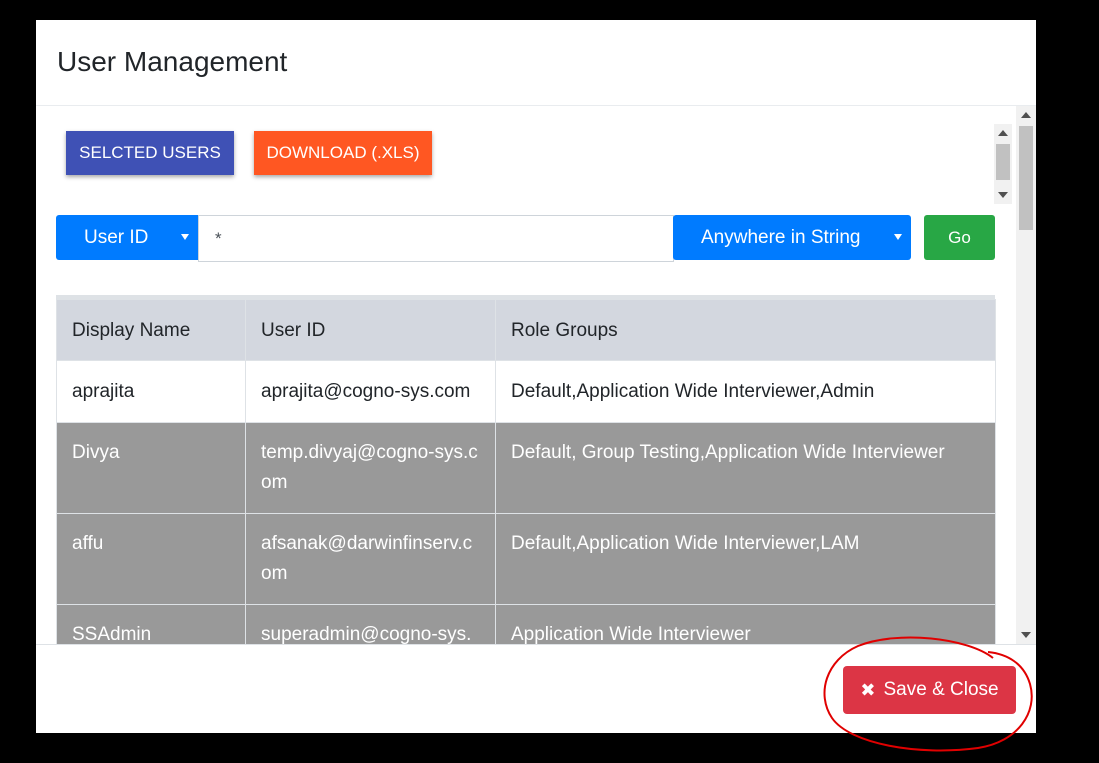  What do you see at coordinates (172, 61) in the screenshot?
I see `modal-title: User Management` at bounding box center [172, 61].